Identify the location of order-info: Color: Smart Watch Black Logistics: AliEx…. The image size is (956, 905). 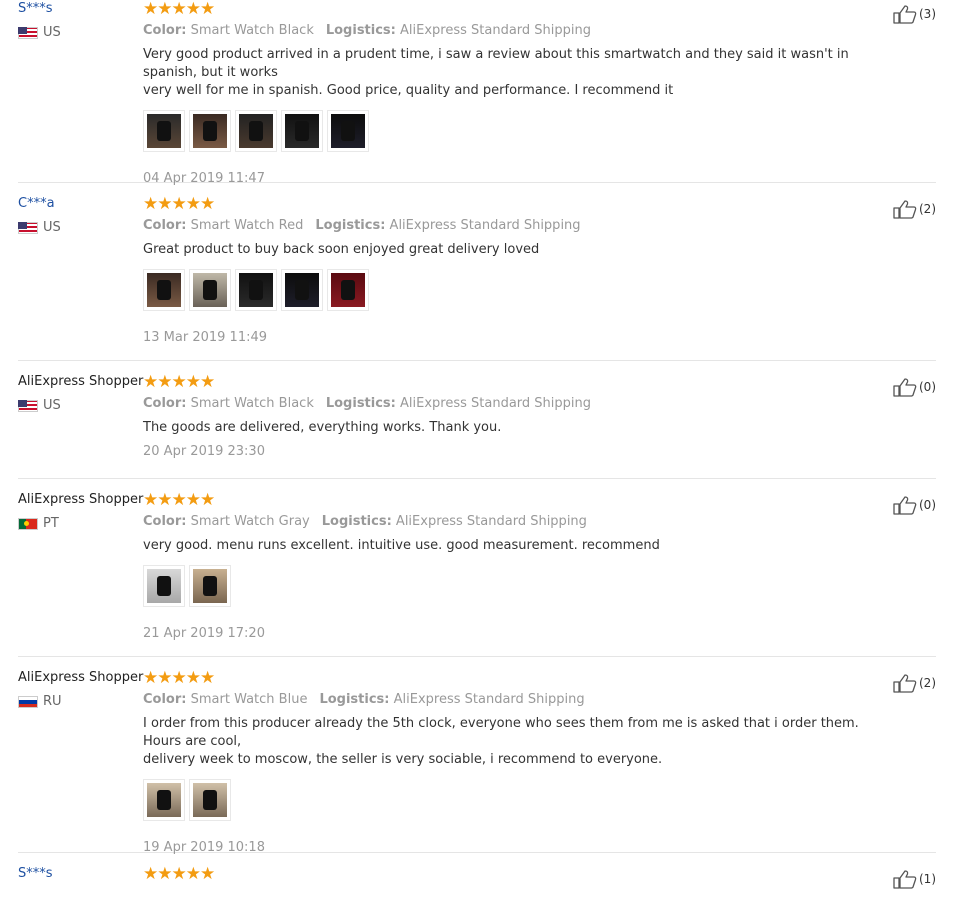
(513, 31).